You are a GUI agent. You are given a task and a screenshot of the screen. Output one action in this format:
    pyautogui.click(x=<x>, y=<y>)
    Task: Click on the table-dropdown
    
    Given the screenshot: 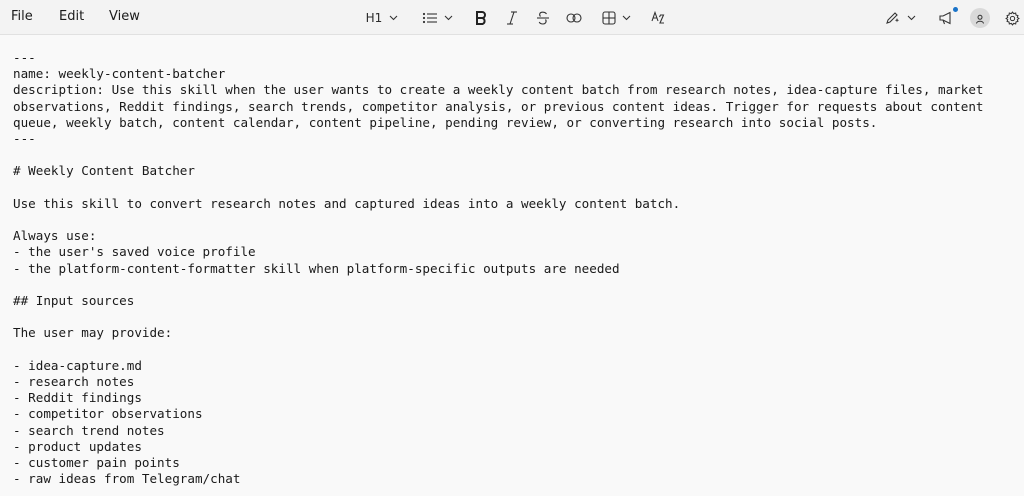 What is the action you would take?
    pyautogui.click(x=616, y=18)
    